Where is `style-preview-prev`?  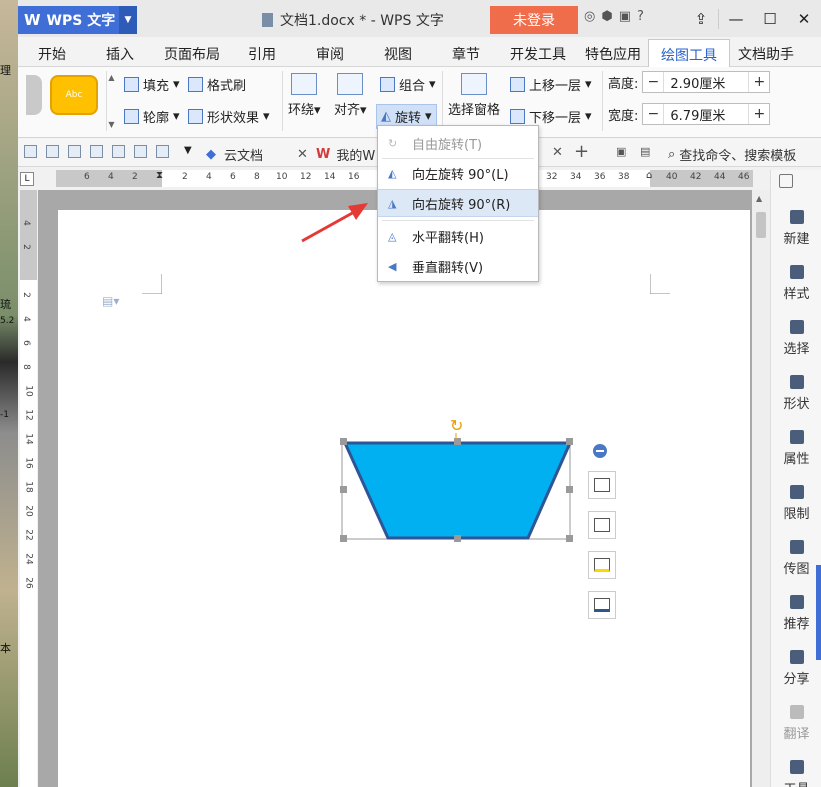 style-preview-prev is located at coordinates (34, 95).